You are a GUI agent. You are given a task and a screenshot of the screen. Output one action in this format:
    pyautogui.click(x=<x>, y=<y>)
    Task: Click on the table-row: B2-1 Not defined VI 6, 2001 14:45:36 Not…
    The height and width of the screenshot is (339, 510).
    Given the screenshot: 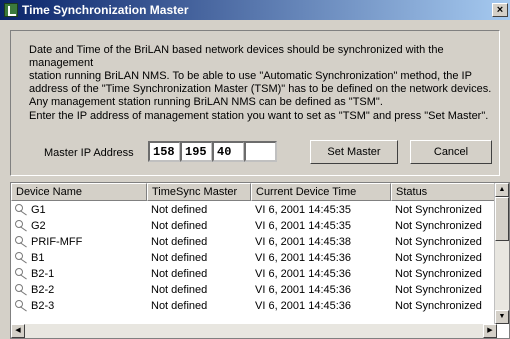 What is the action you would take?
    pyautogui.click(x=254, y=274)
    